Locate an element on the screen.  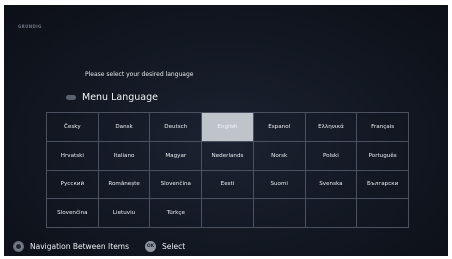
navigation-hint-label: Navigation Between Items is located at coordinates (80, 246).